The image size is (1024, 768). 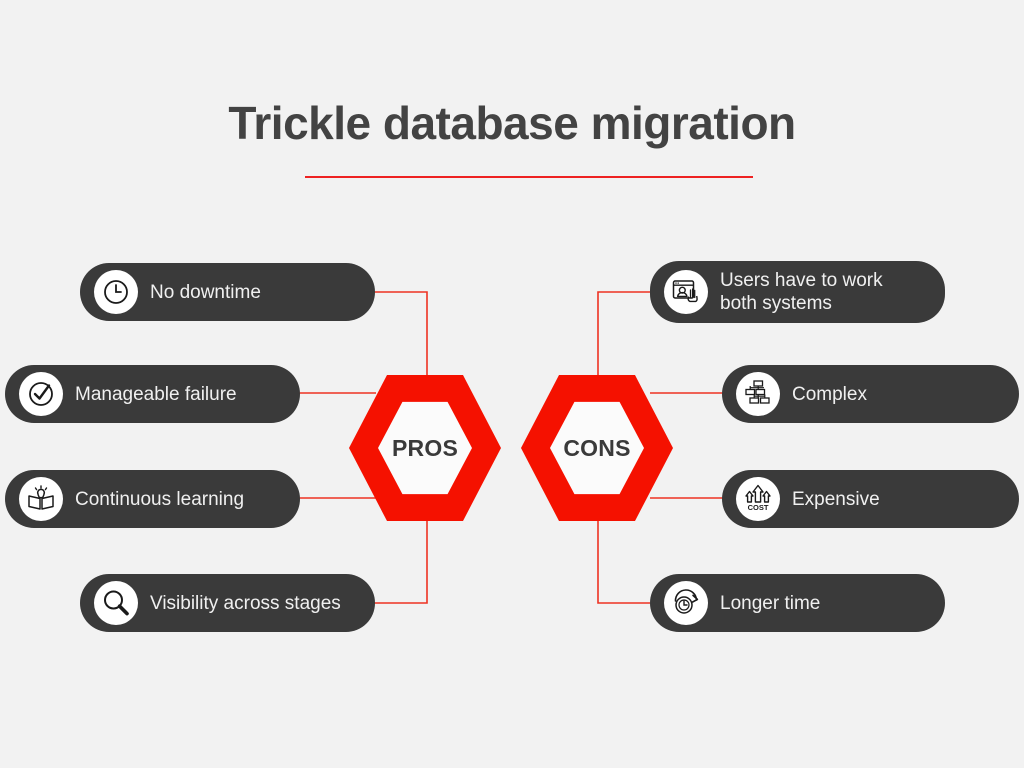 What do you see at coordinates (41, 394) in the screenshot?
I see `check-circle-icon` at bounding box center [41, 394].